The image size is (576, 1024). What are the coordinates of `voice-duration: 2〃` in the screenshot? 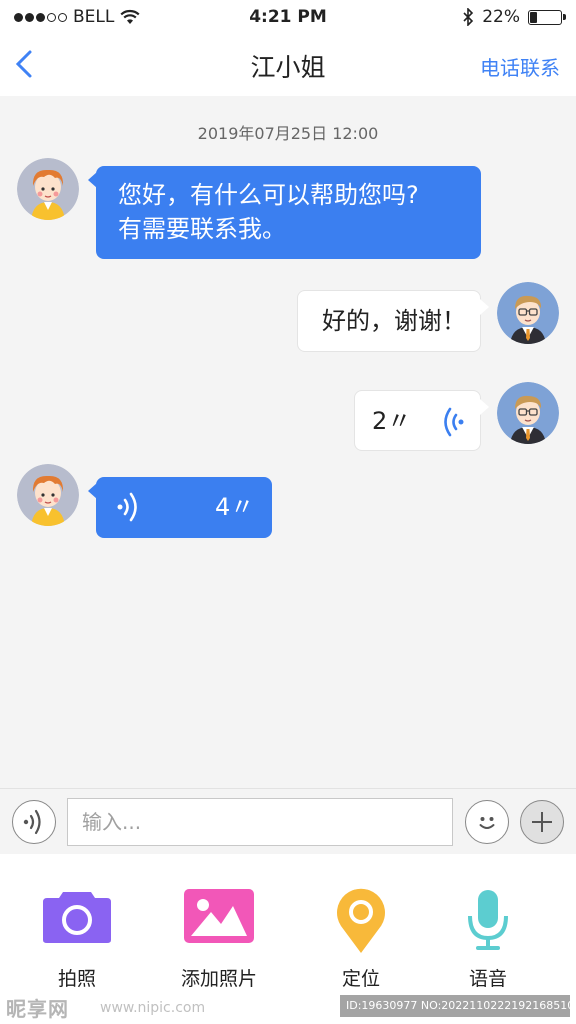 It's located at (392, 421).